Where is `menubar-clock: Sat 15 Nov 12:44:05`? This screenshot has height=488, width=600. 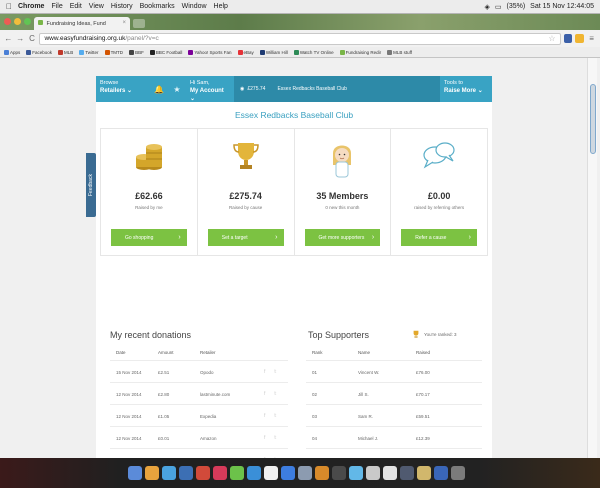
menubar-clock: Sat 15 Nov 12:44:05 is located at coordinates (562, 6).